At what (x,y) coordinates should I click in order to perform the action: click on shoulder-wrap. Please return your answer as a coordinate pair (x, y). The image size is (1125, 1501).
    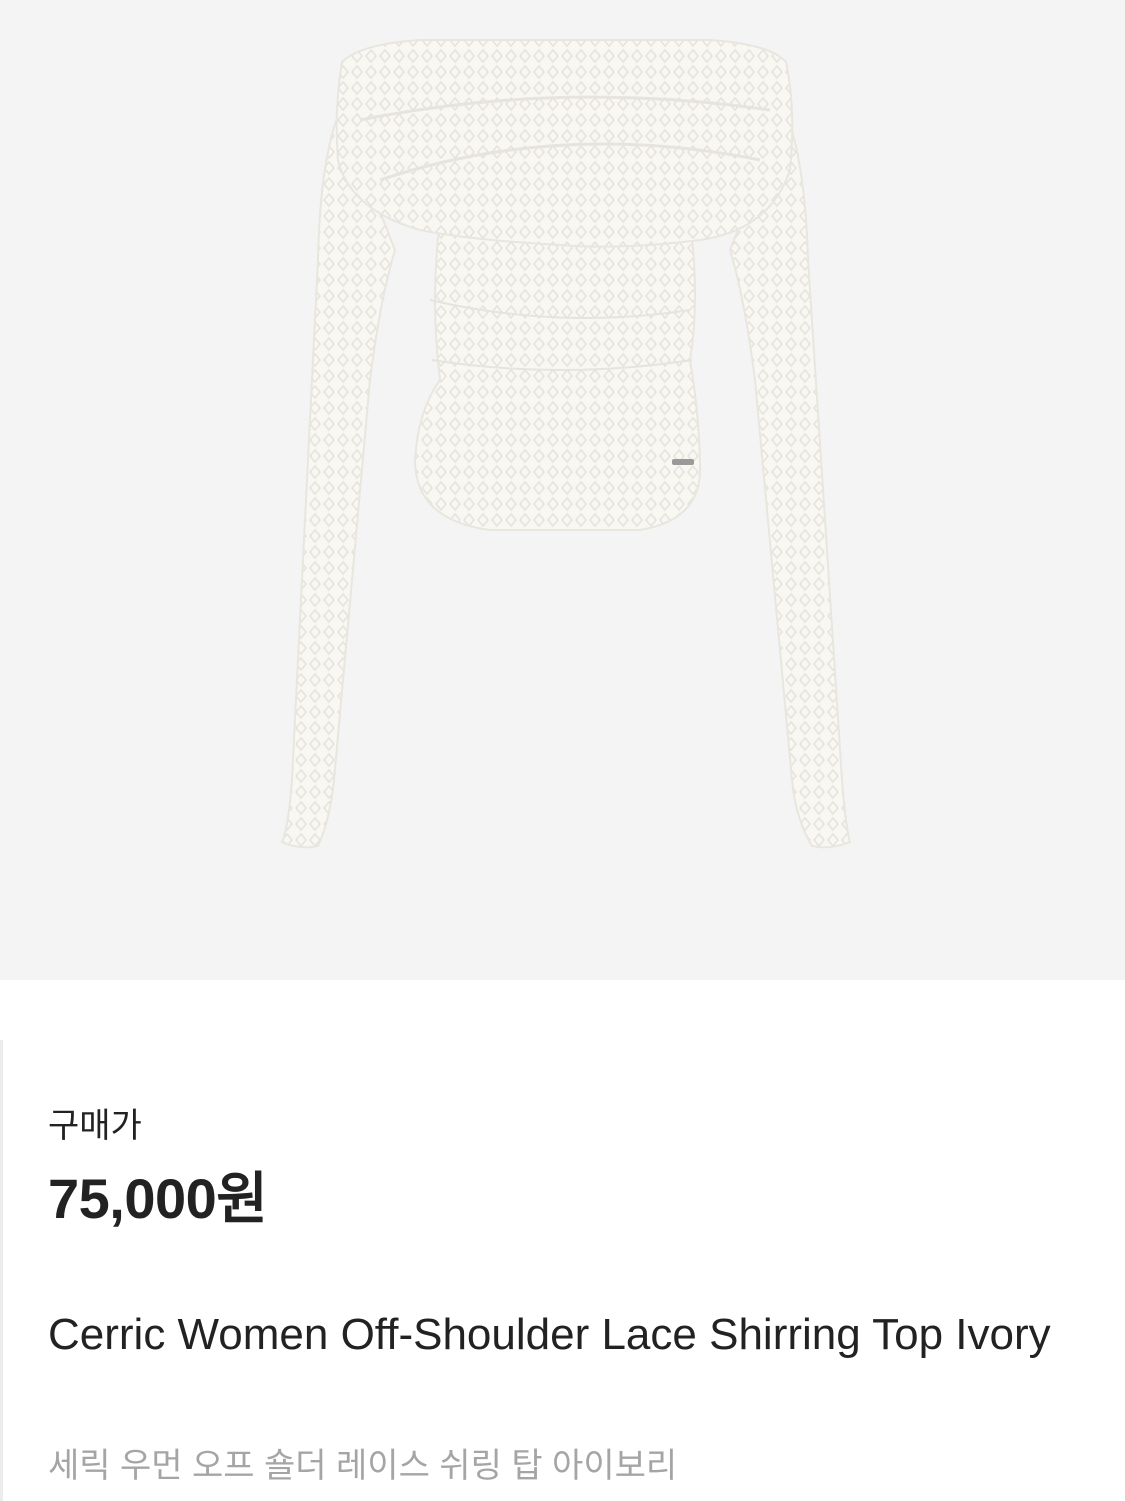
    Looking at the image, I should click on (564, 143).